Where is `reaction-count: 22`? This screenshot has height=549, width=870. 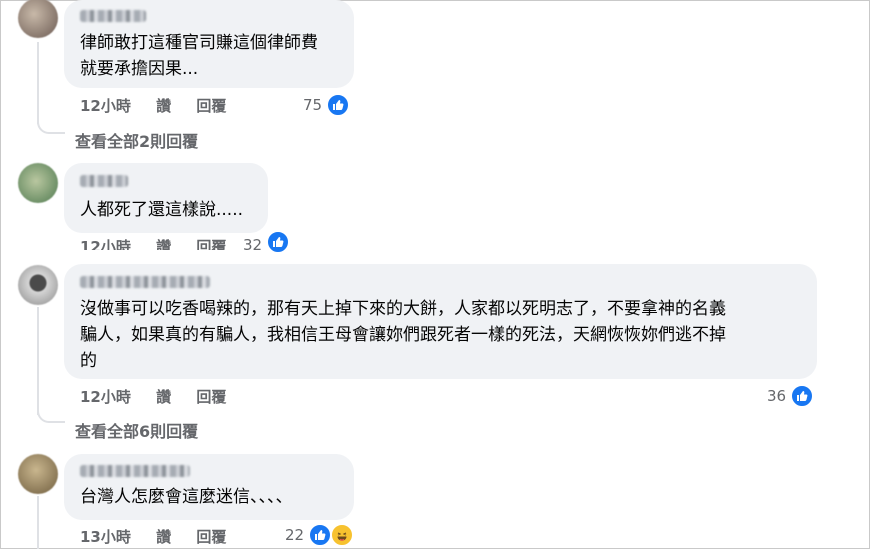 reaction-count: 22 is located at coordinates (320, 535).